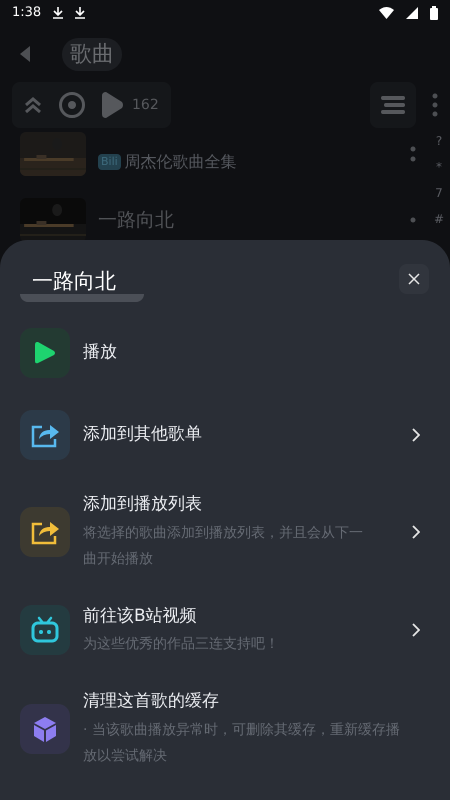 The image size is (450, 800). What do you see at coordinates (143, 434) in the screenshot?
I see `item-title: 添加到其他歌单` at bounding box center [143, 434].